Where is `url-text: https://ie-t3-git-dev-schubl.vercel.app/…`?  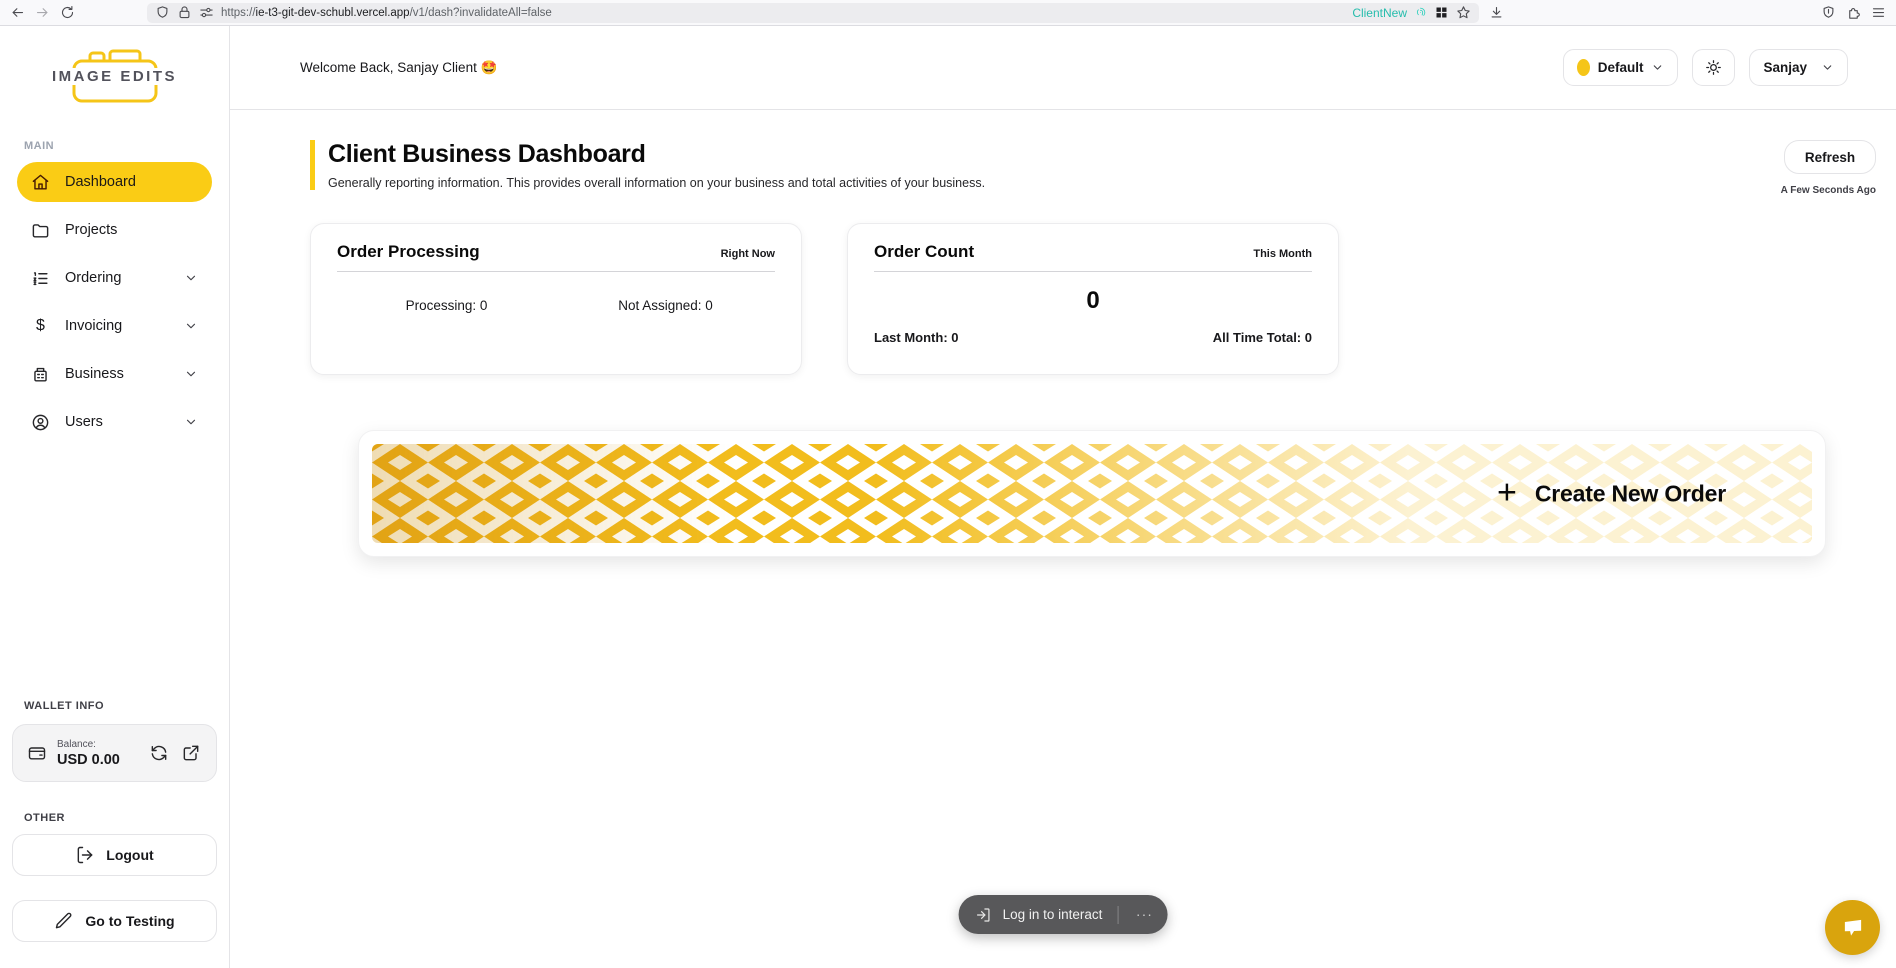
url-text: https://ie-t3-git-dev-schubl.vercel.app/… is located at coordinates (386, 13).